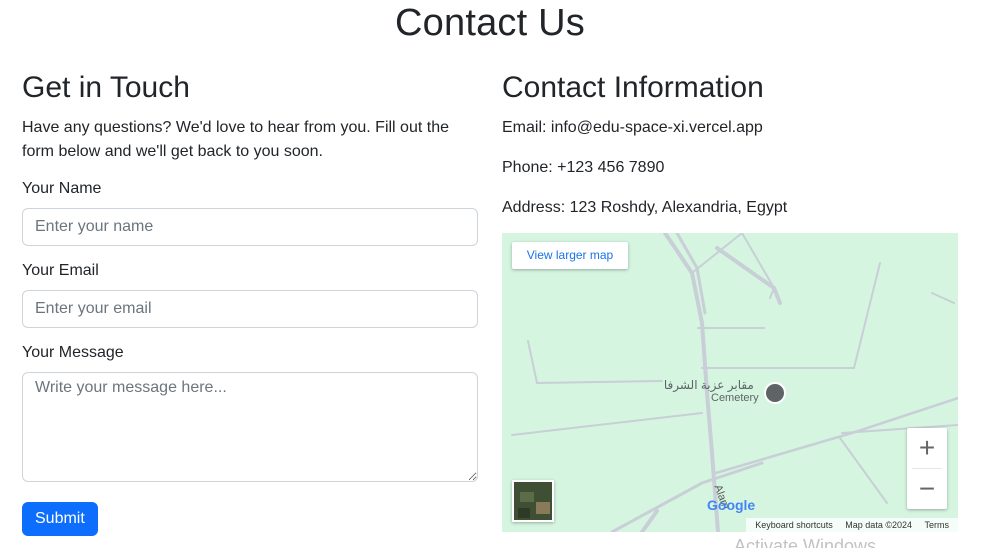 Image resolution: width=983 pixels, height=548 pixels. Describe the element at coordinates (583, 167) in the screenshot. I see `contact-phone: Phone: +123 456 7890` at that location.